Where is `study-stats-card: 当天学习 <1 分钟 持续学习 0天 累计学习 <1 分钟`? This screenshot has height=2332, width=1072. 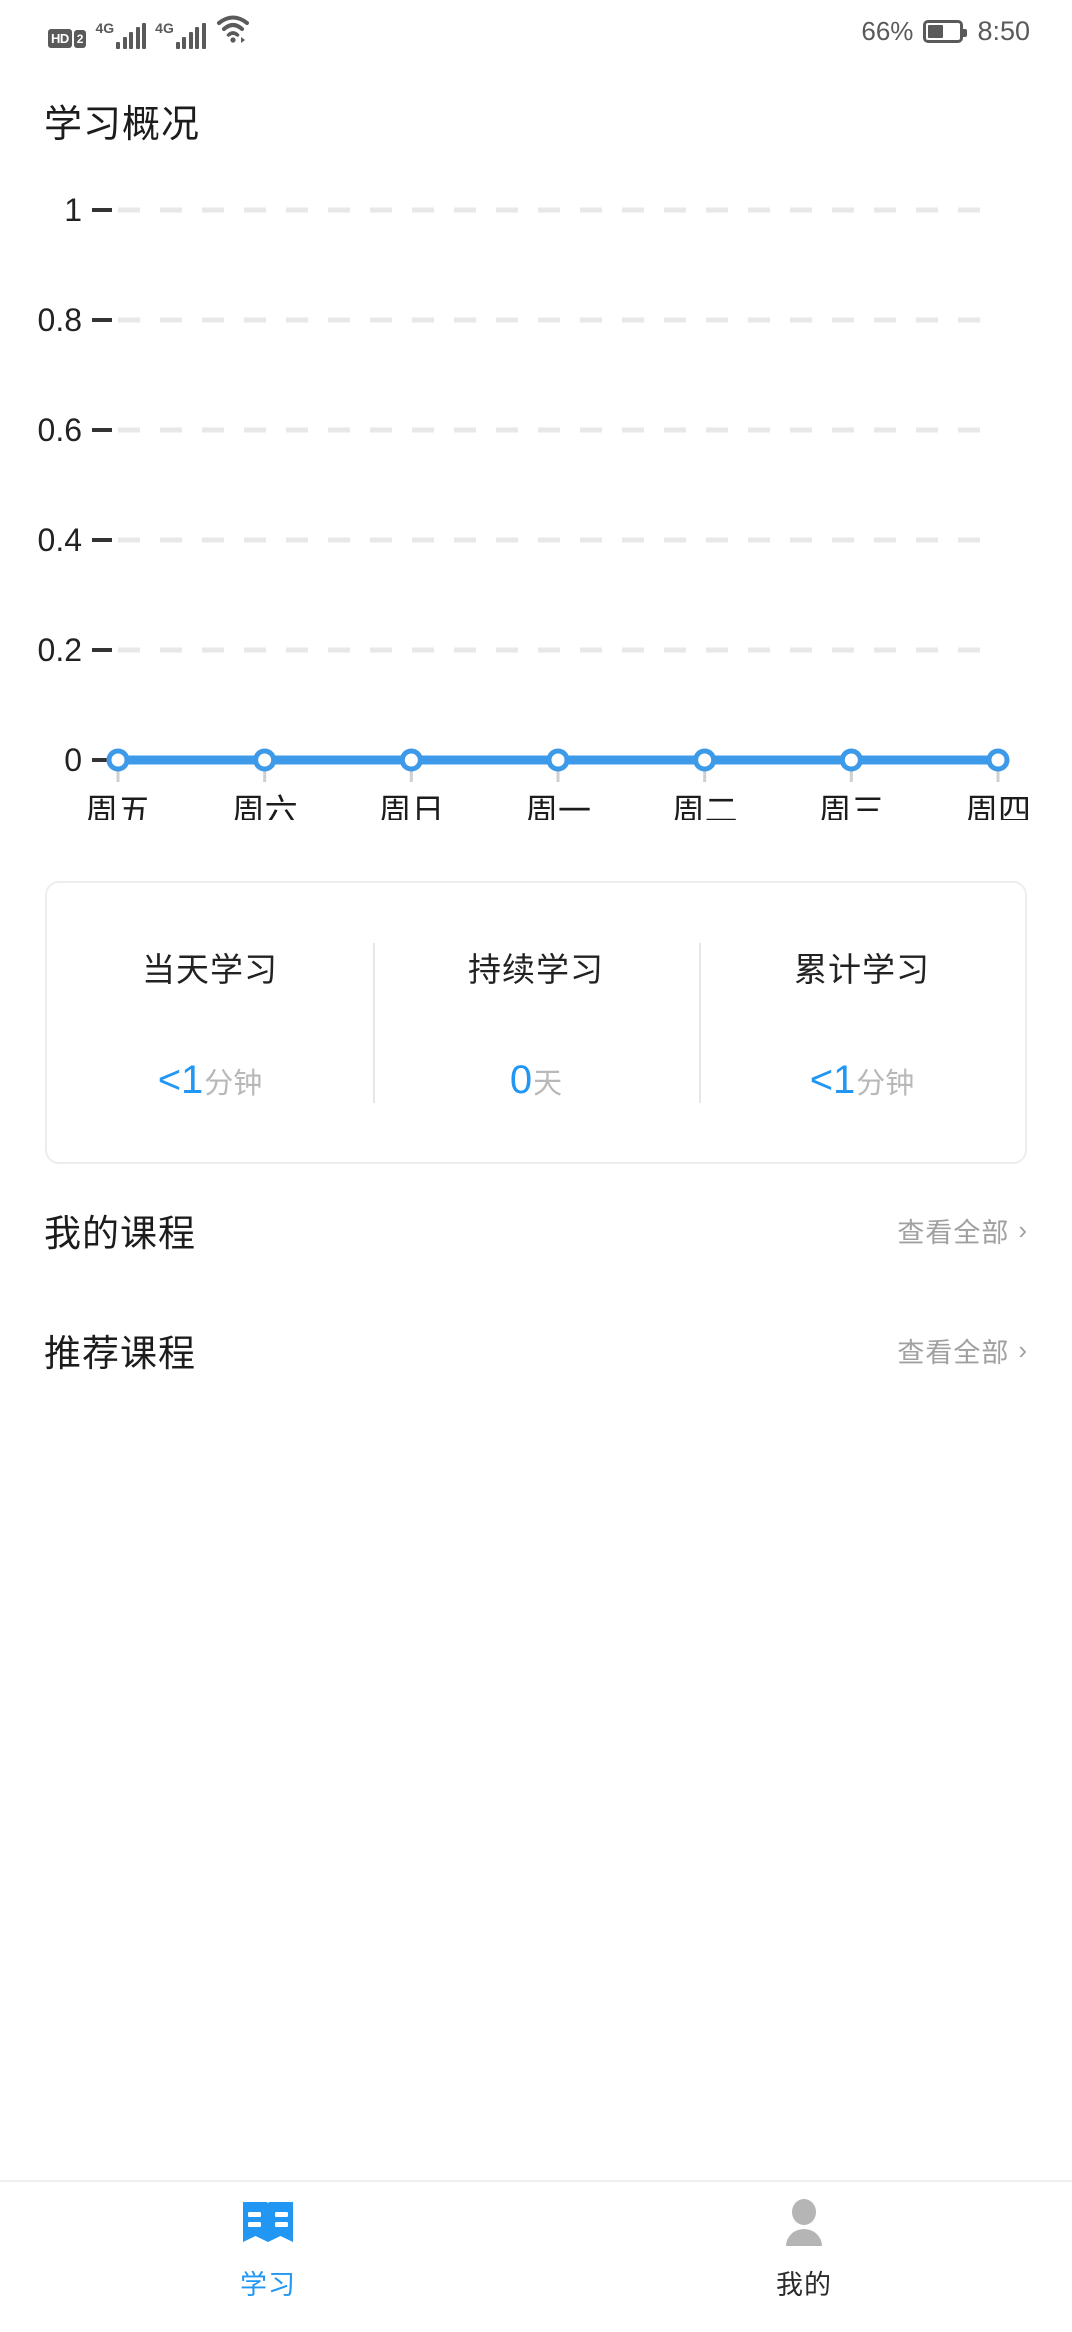
study-stats-card: 当天学习 <1 分钟 持续学习 0天 累计学习 <1 分钟 is located at coordinates (536, 1022).